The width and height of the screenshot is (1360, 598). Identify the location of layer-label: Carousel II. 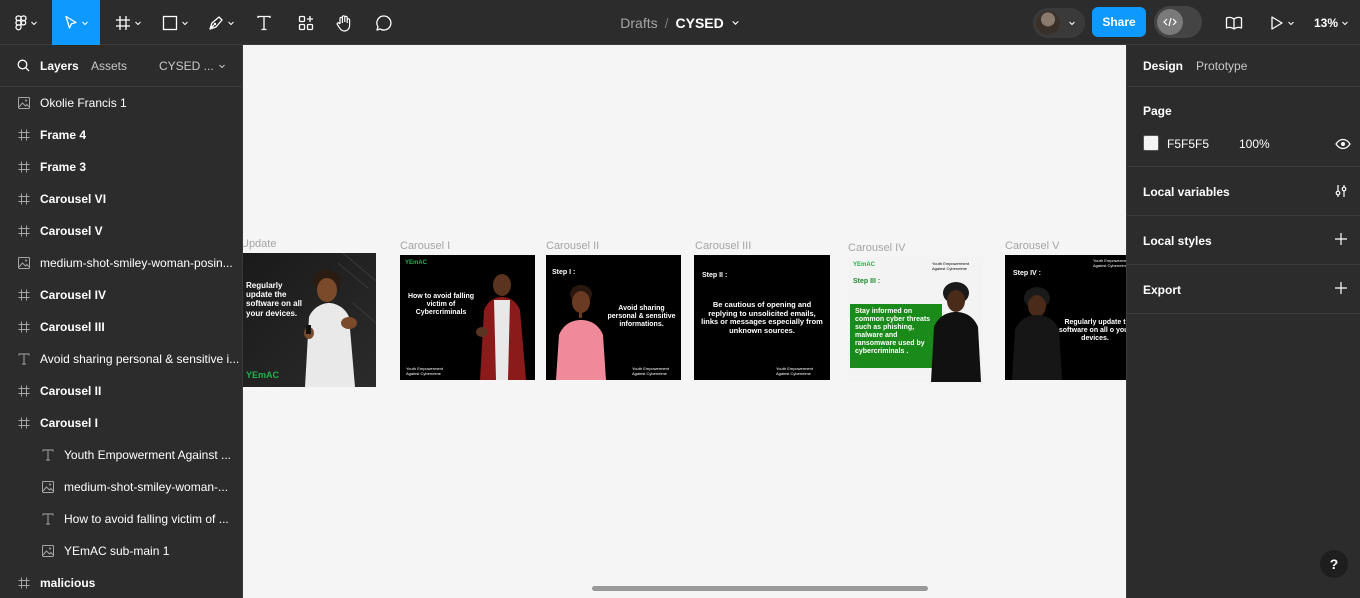
(71, 391).